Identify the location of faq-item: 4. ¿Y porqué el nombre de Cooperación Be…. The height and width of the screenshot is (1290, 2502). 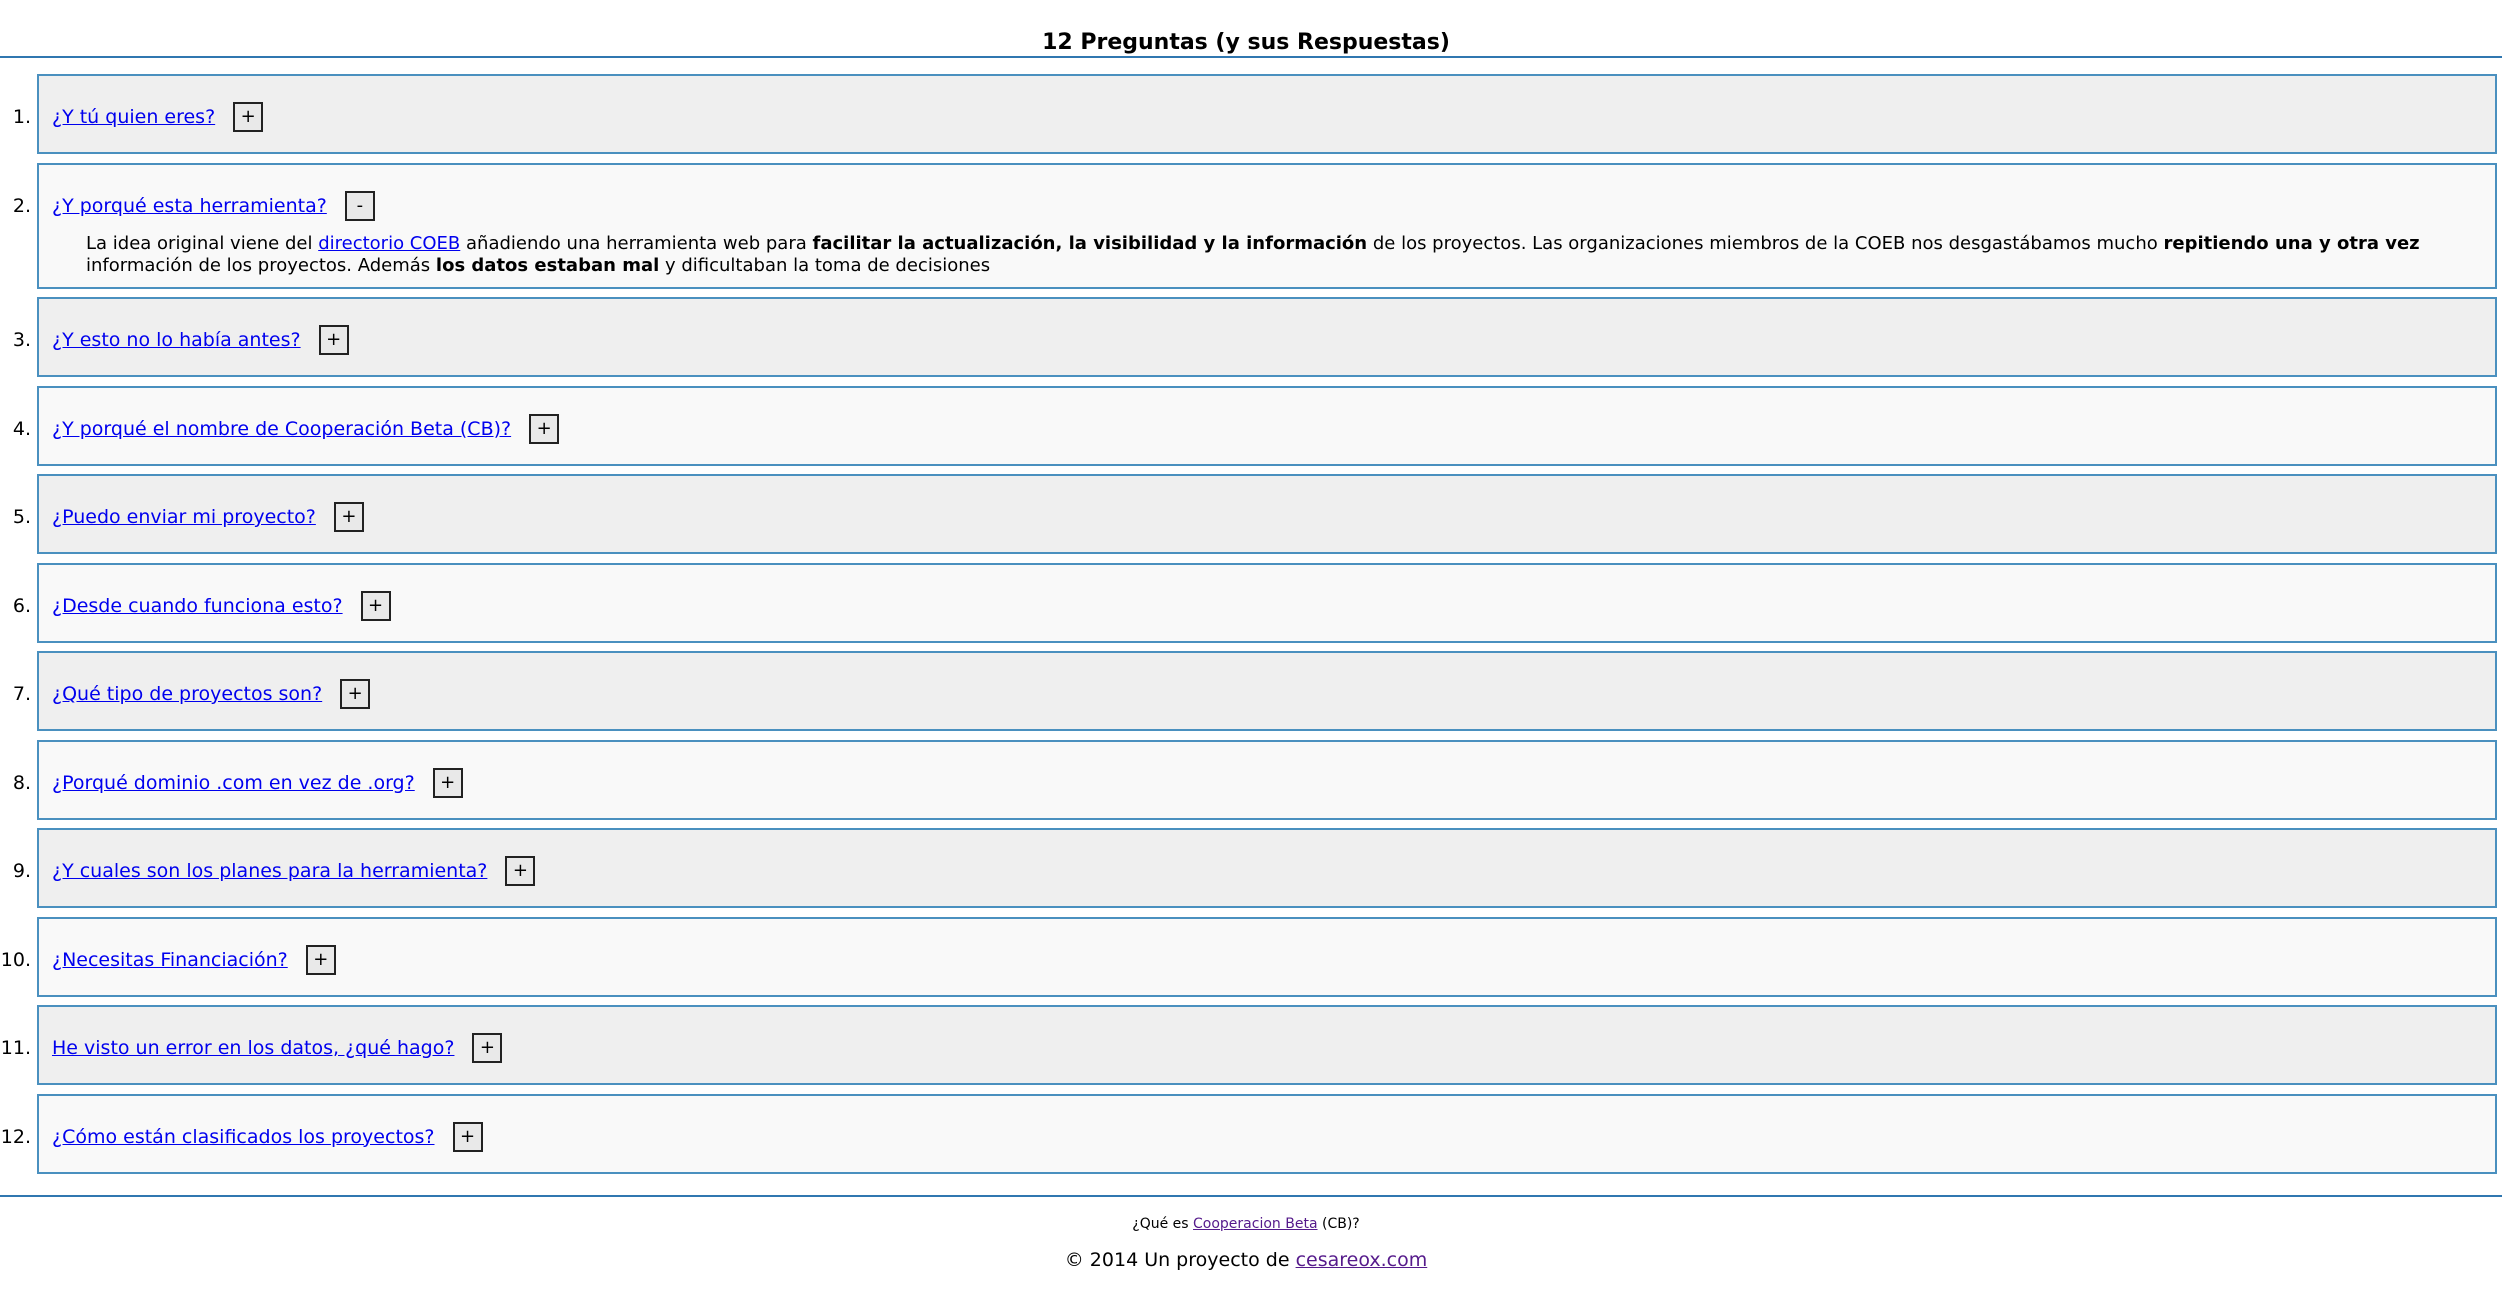
(1251, 425).